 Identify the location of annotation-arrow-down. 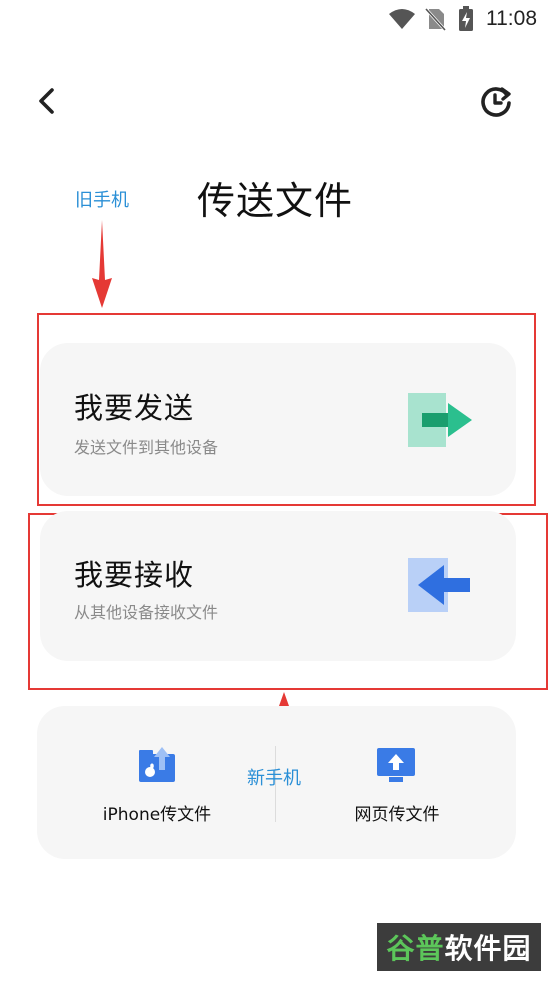
(102, 264).